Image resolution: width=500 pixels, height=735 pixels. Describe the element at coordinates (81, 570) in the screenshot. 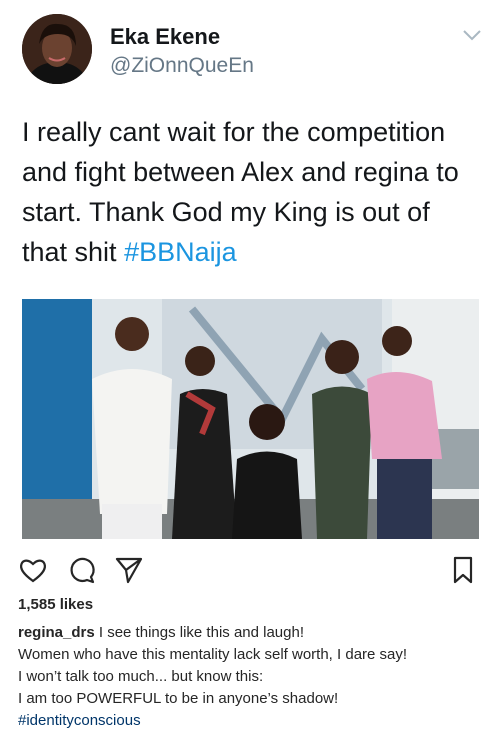

I see `comment-icon` at that location.